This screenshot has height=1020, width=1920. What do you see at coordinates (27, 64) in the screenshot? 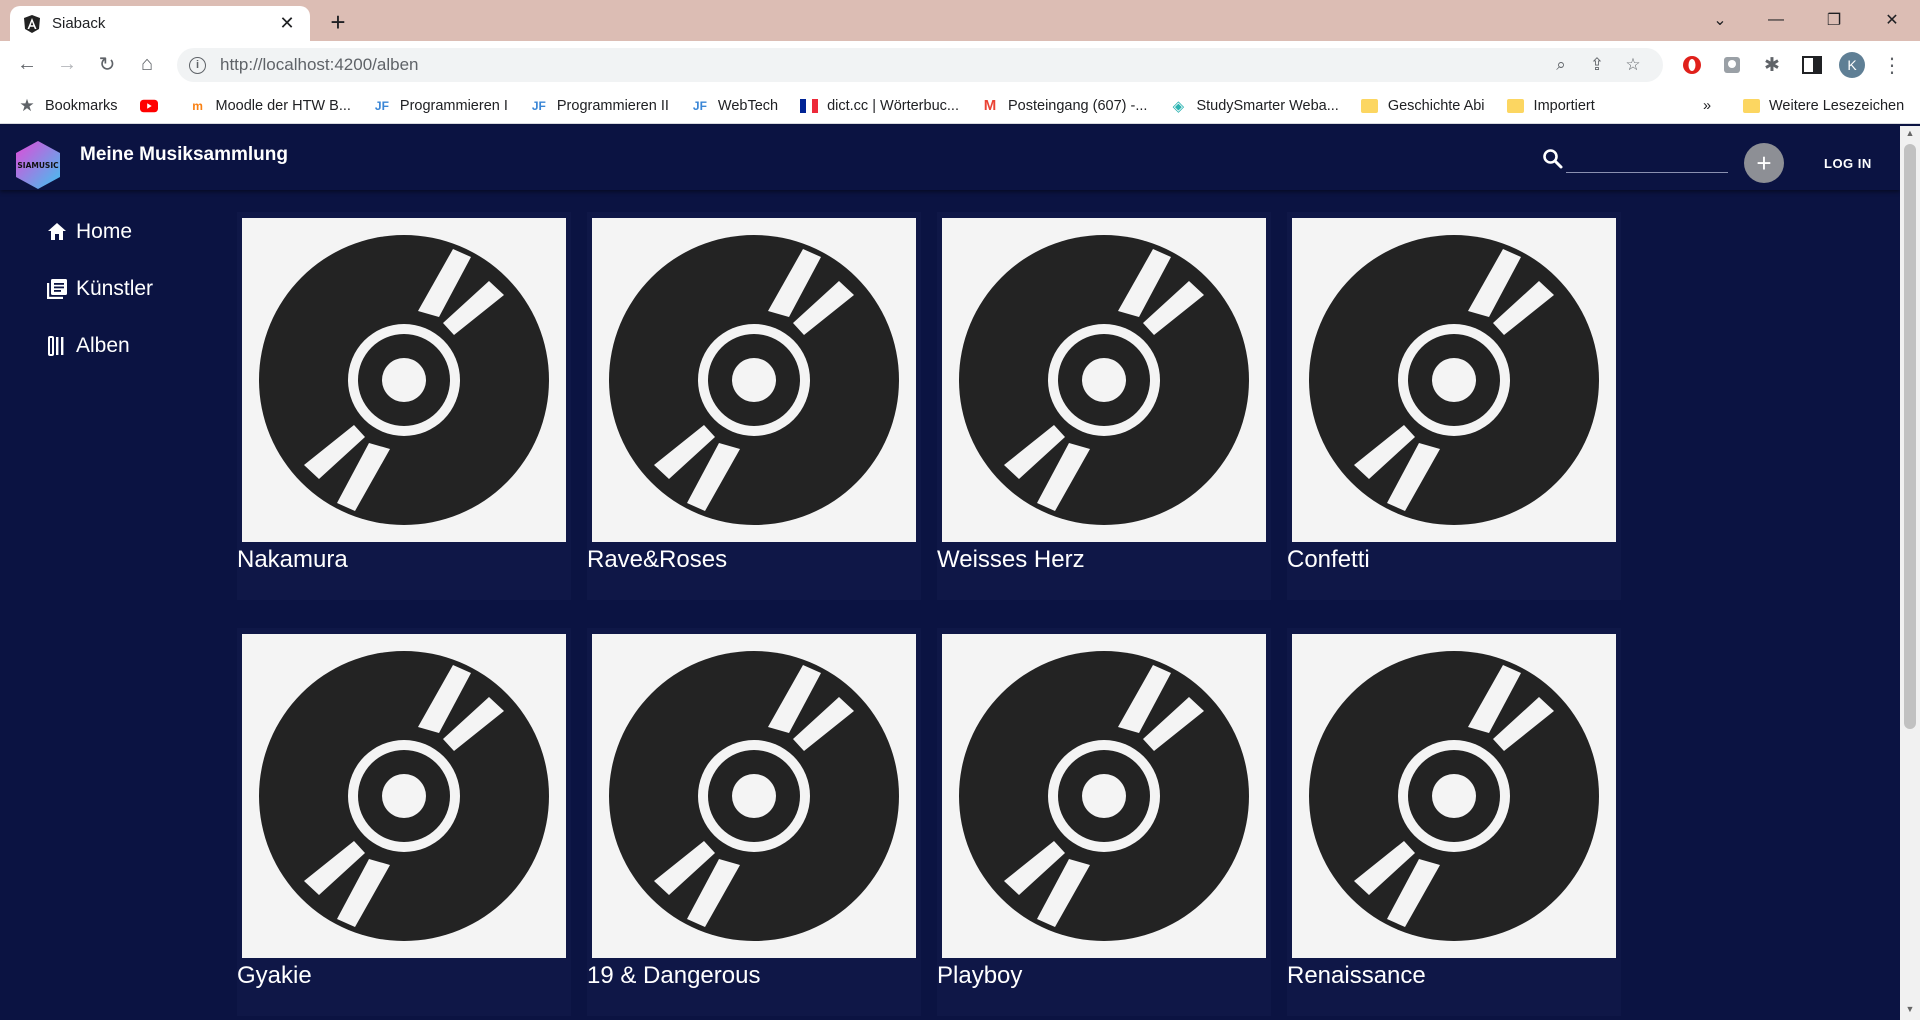
I see `back-button: ←` at bounding box center [27, 64].